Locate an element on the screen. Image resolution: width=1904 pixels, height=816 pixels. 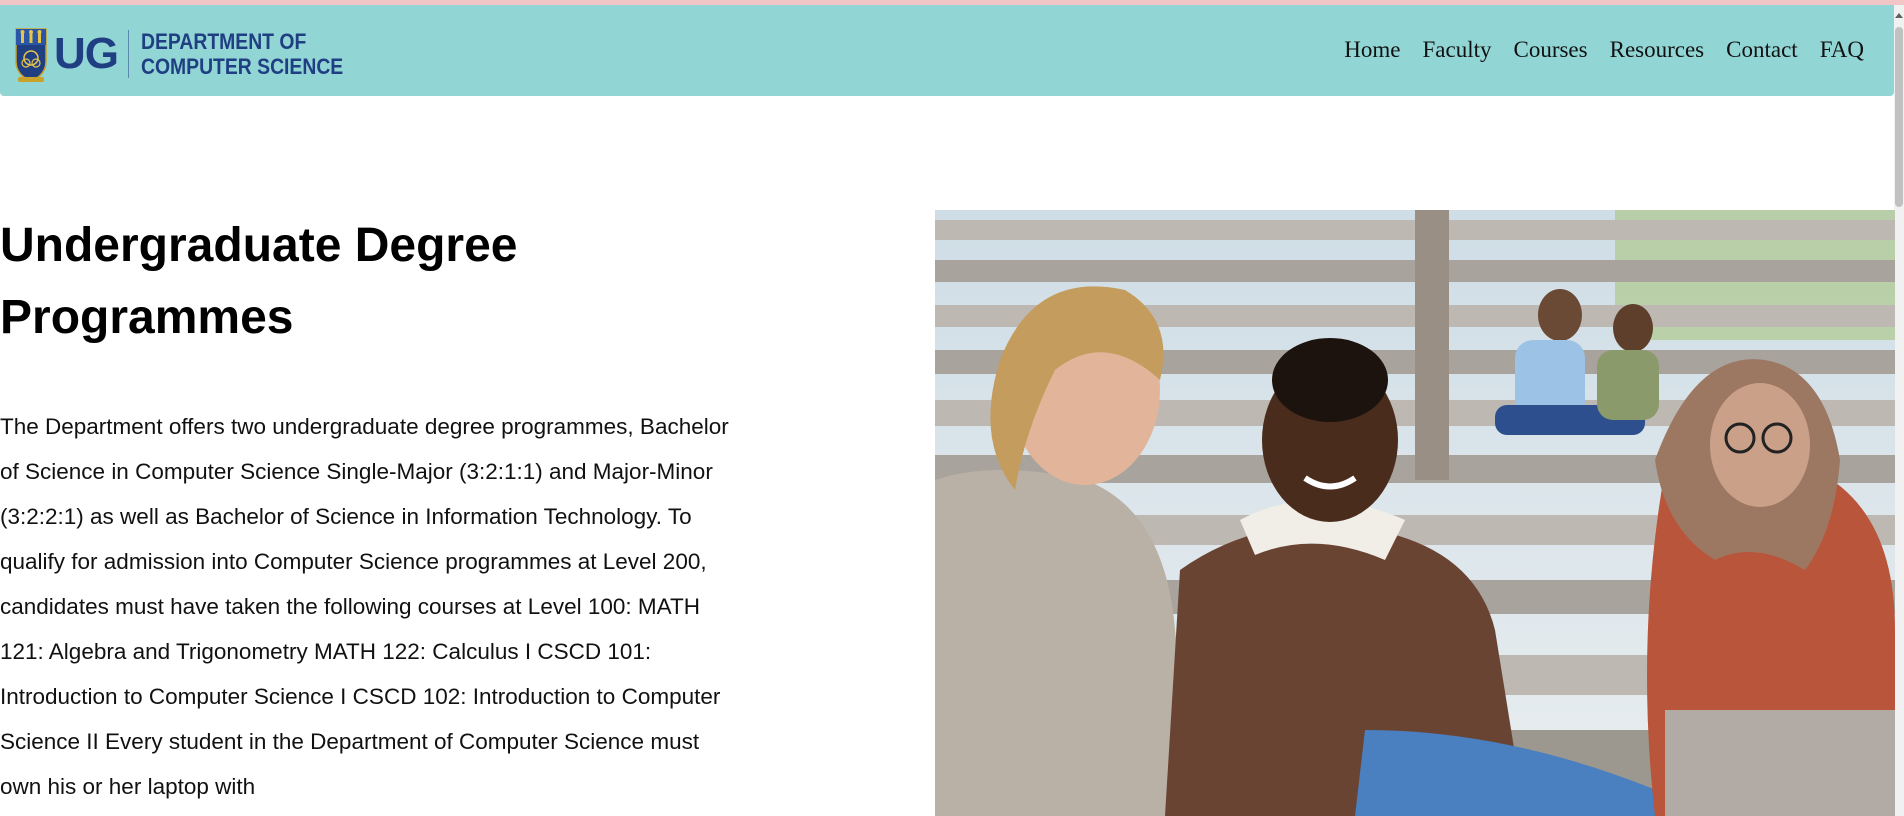
logo-divider is located at coordinates (128, 54).